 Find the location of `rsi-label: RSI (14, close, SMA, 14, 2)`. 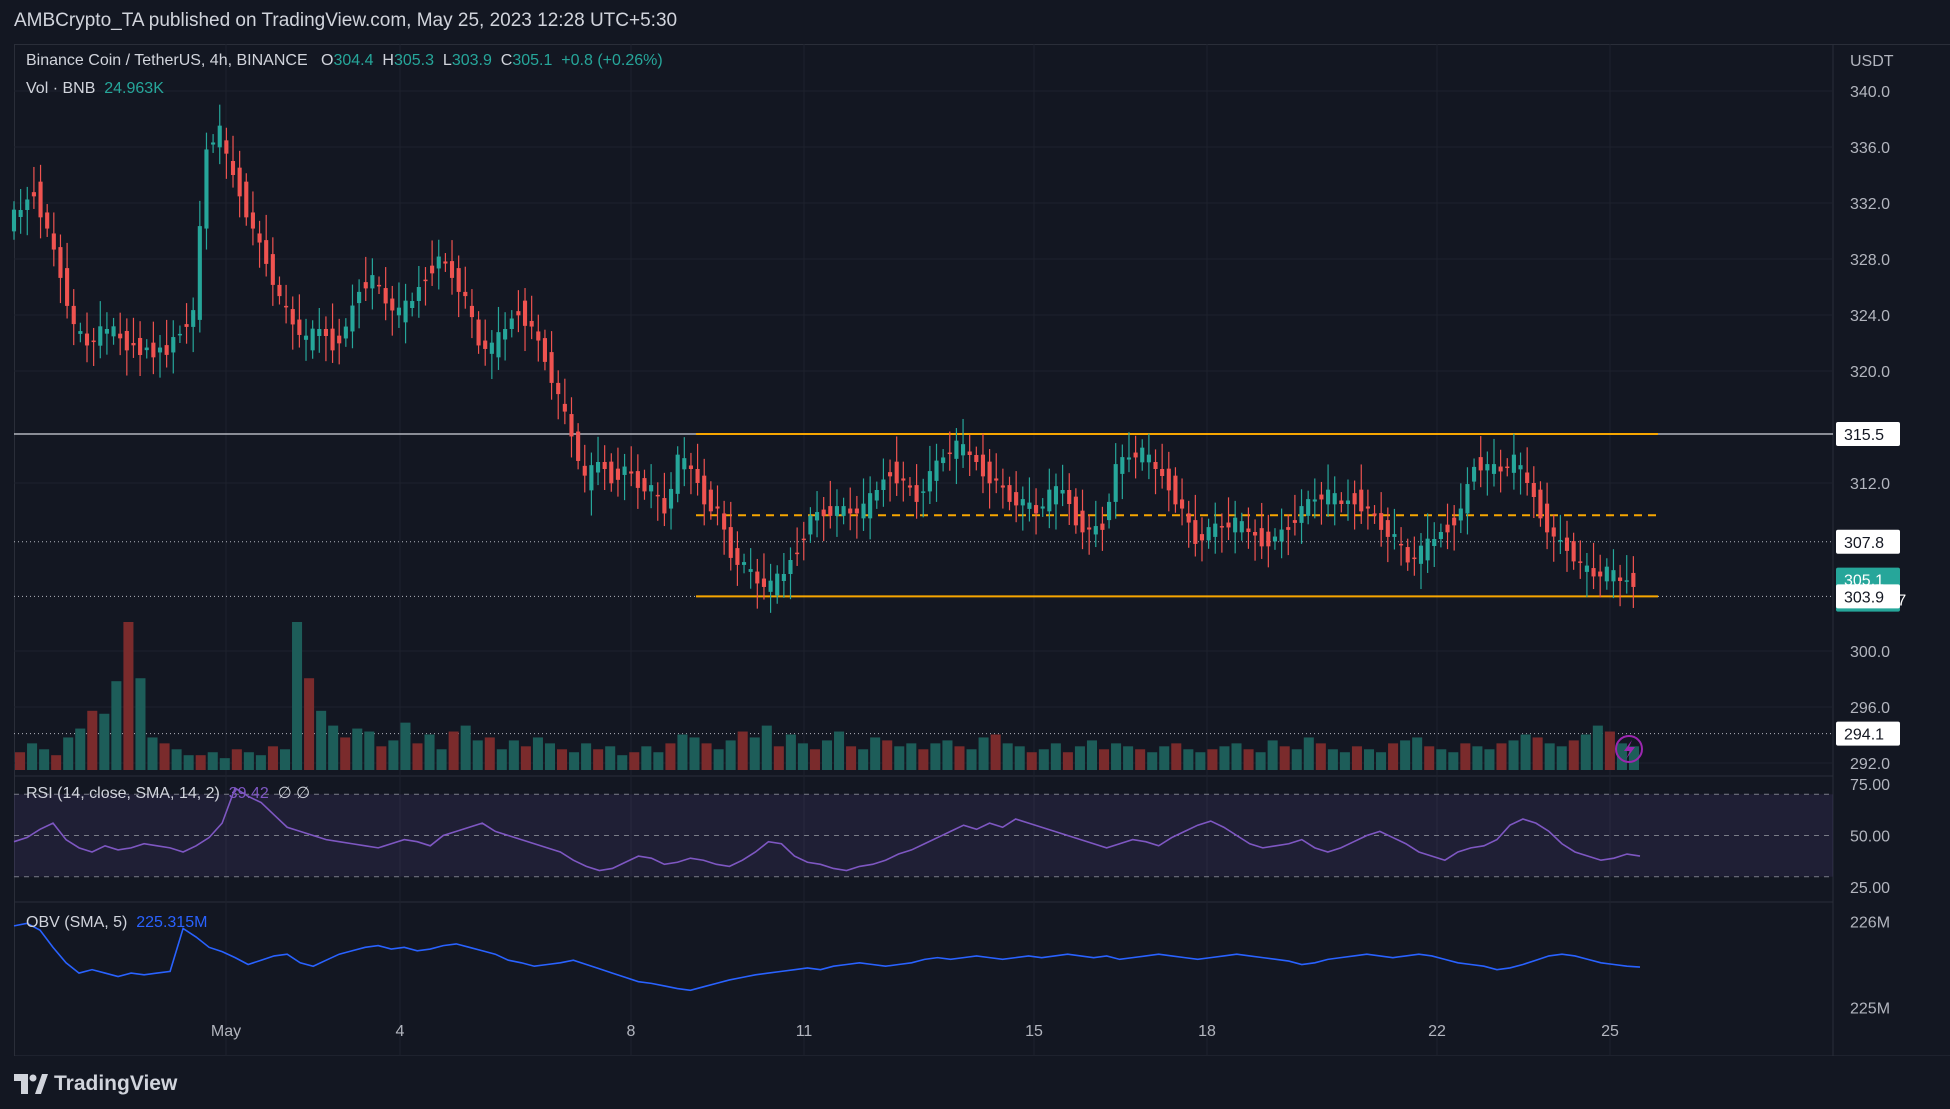

rsi-label: RSI (14, close, SMA, 14, 2) is located at coordinates (123, 793).